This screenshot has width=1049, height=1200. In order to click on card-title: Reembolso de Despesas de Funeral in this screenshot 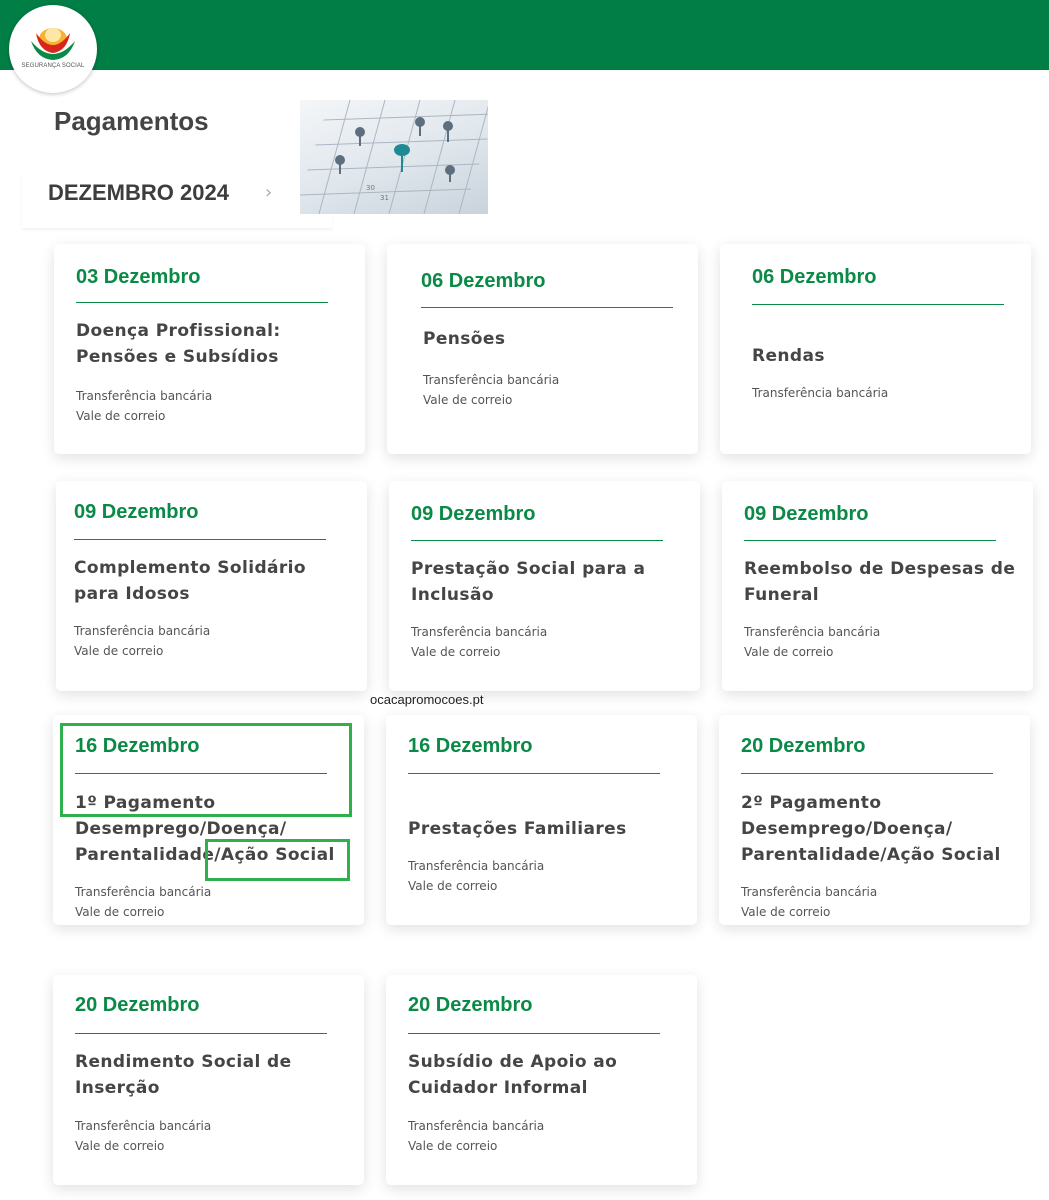, I will do `click(880, 582)`.